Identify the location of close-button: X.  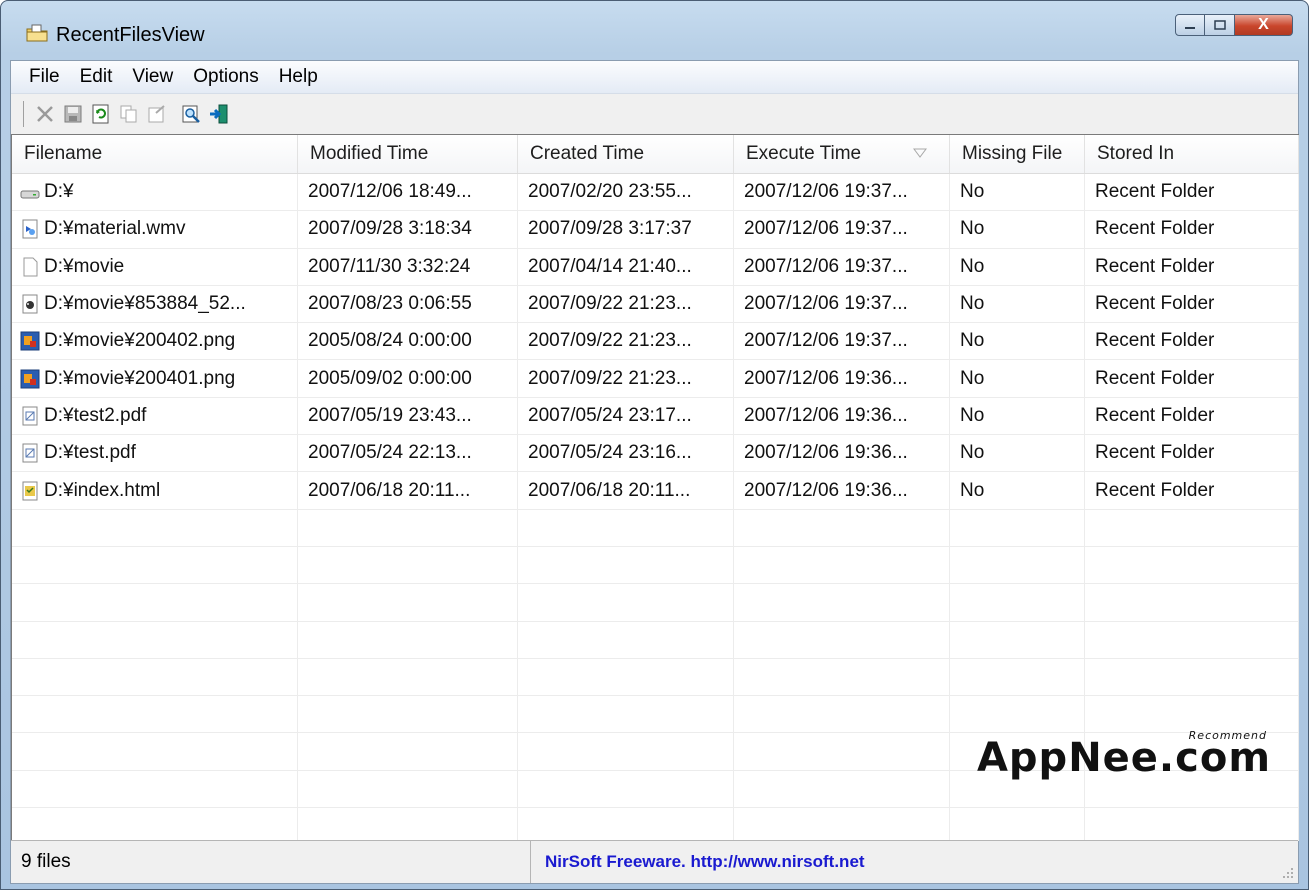
(1264, 25).